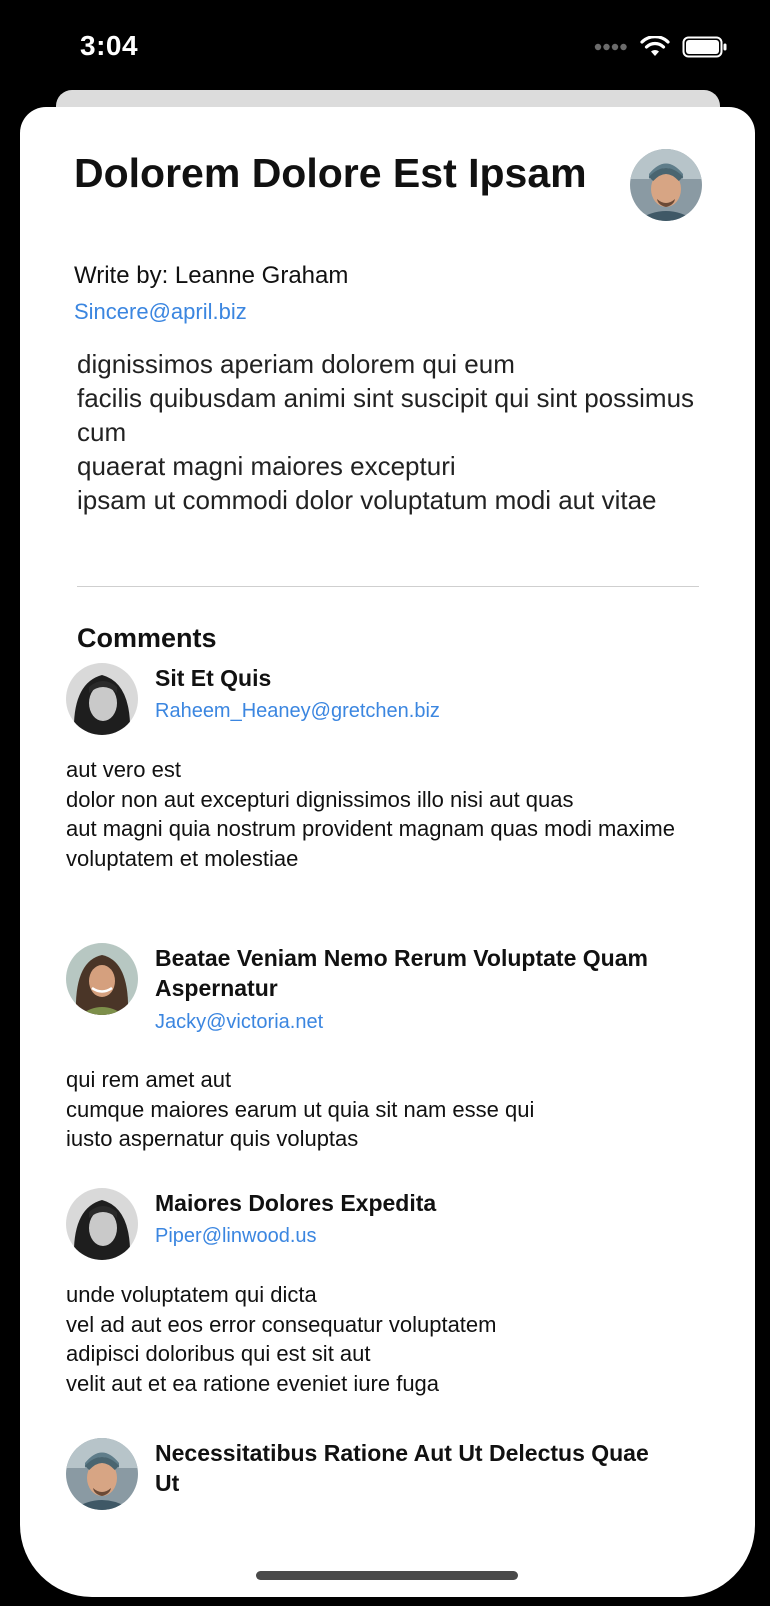 The image size is (770, 1606). I want to click on divider, so click(388, 586).